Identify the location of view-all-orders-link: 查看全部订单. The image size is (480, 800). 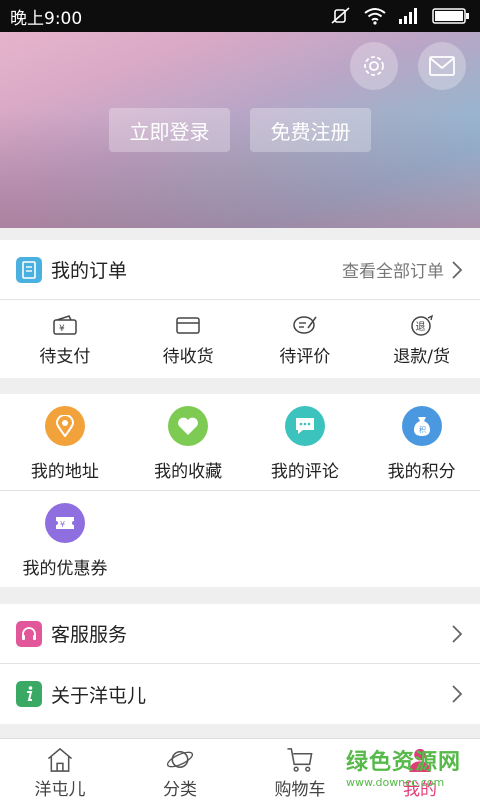
(393, 269).